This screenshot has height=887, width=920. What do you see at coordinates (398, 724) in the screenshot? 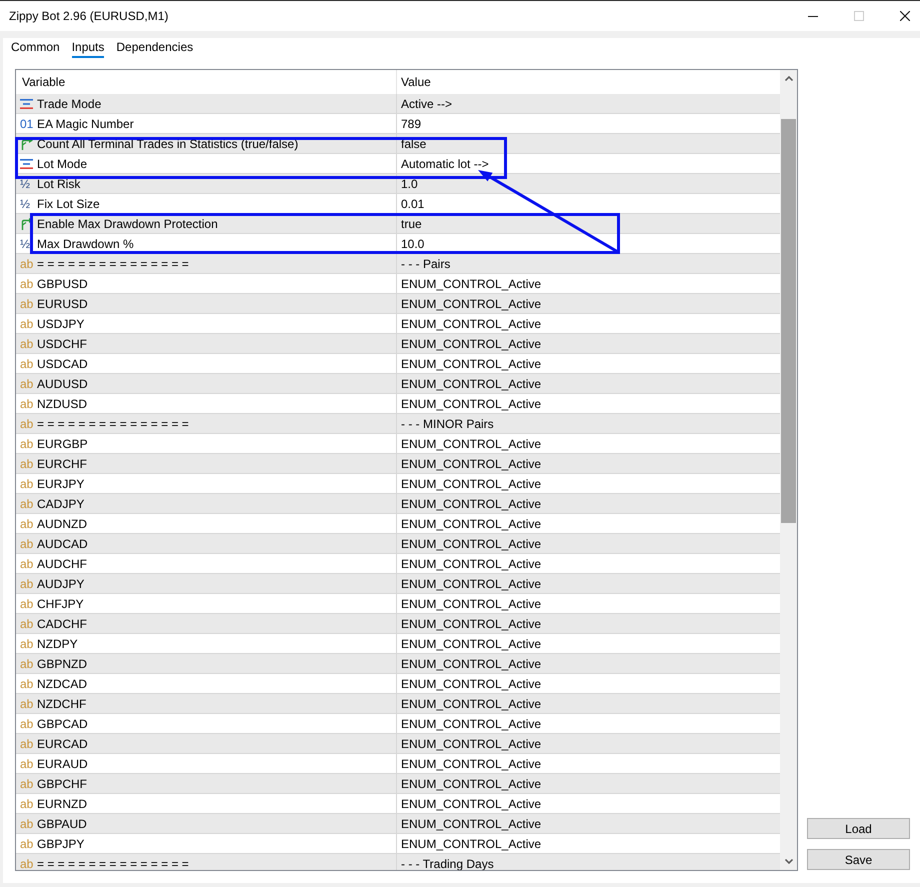
I see `parameter-row: ab GBPCAD ENUM_CONTROL_Active` at bounding box center [398, 724].